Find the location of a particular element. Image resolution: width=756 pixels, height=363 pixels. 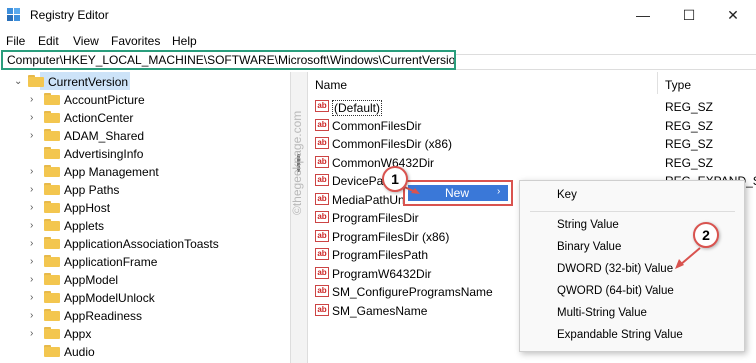

tree-item: › App Paths is located at coordinates (145, 189).